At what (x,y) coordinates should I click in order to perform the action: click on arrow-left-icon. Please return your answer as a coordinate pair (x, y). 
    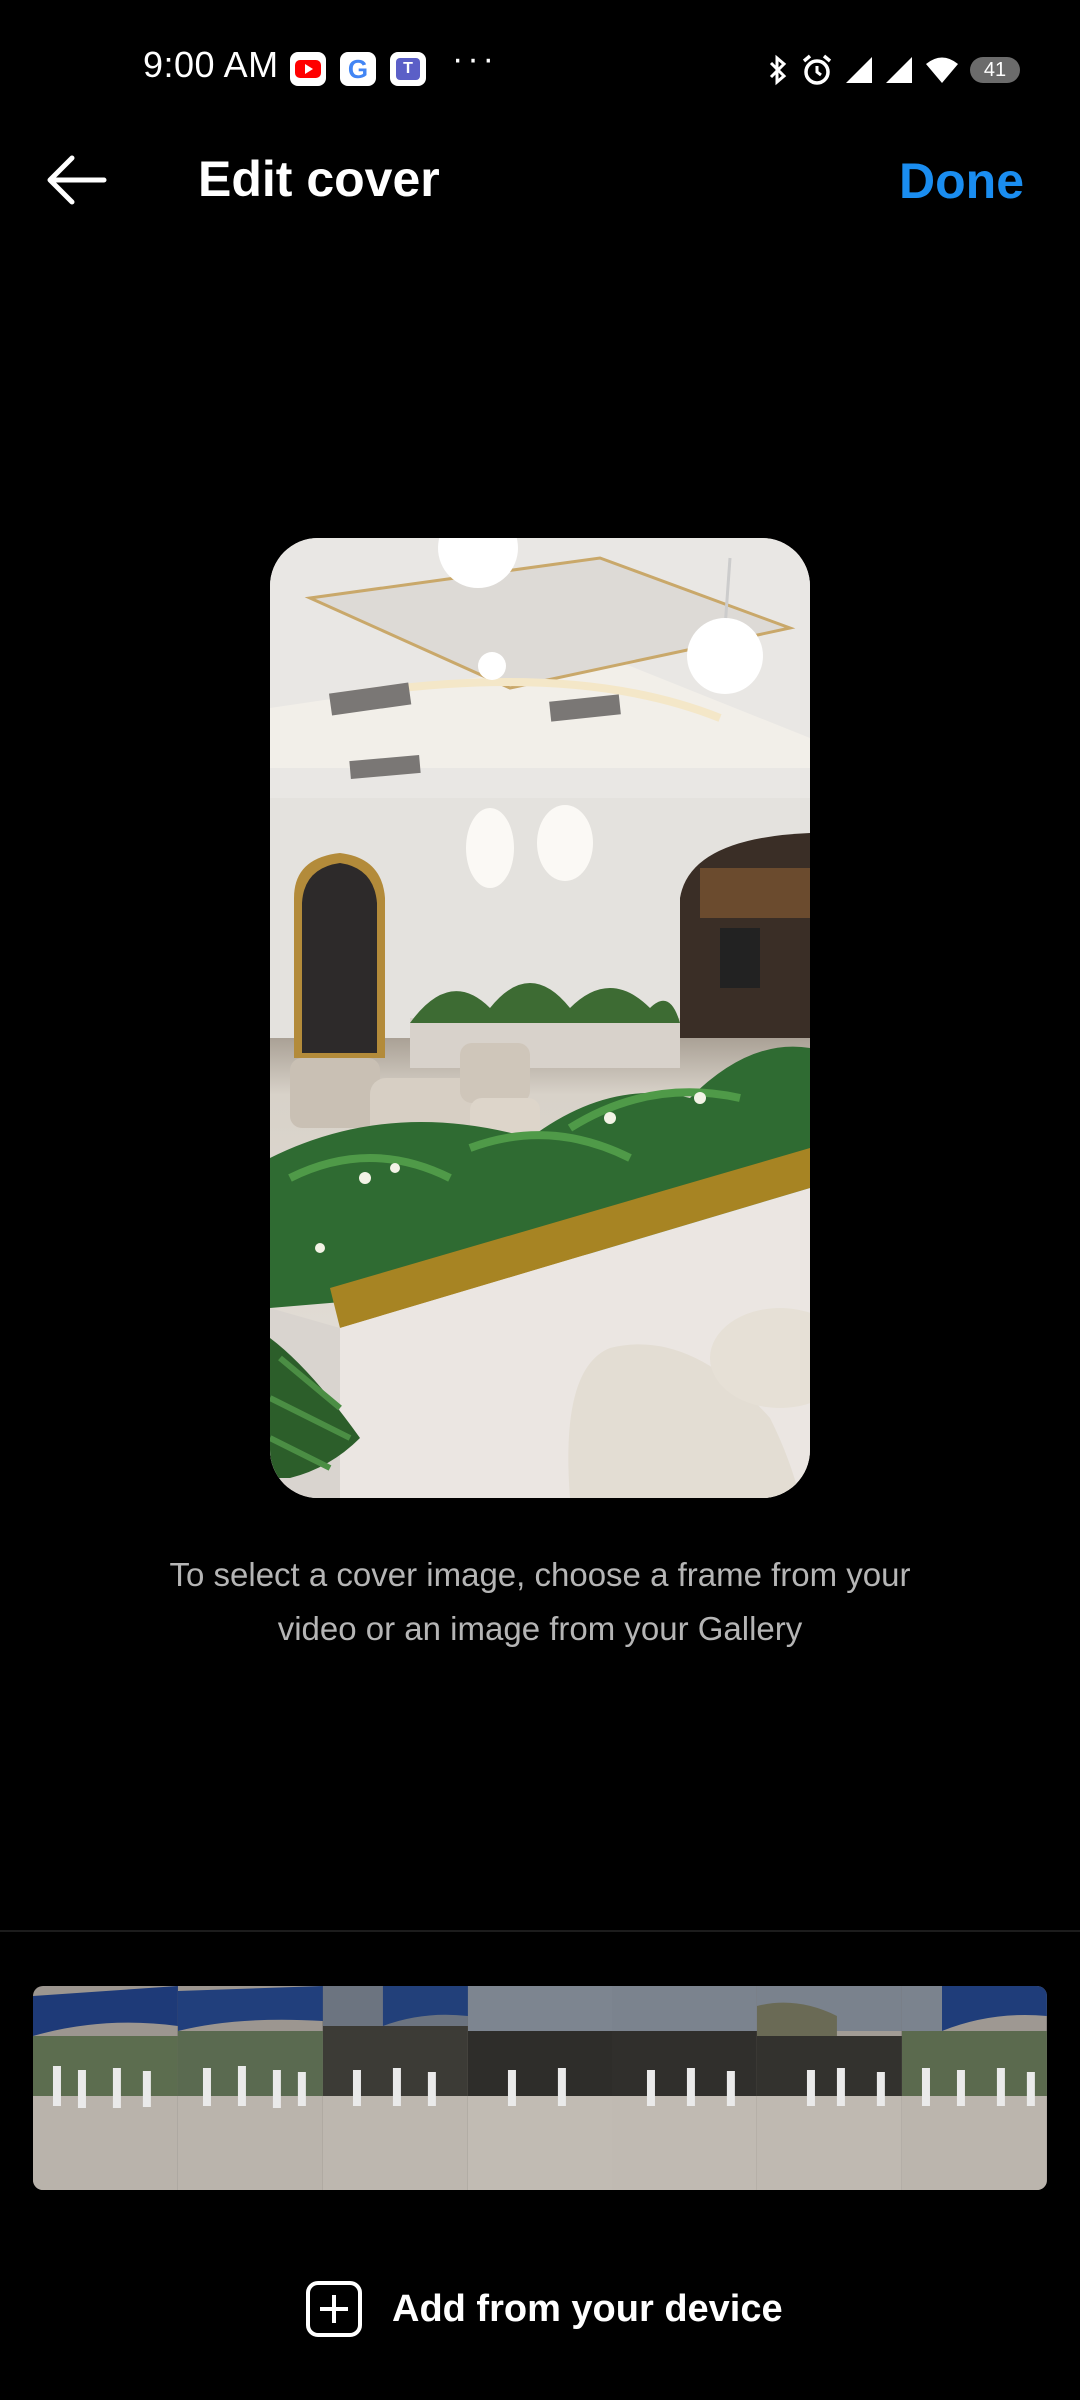
    Looking at the image, I should click on (77, 180).